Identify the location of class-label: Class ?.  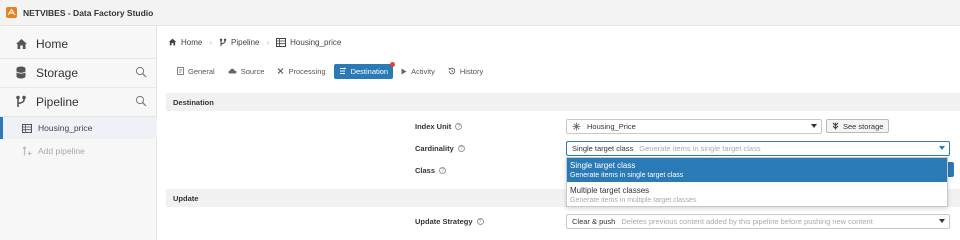
(431, 170).